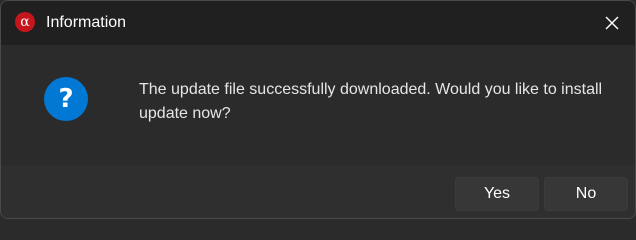 Image resolution: width=636 pixels, height=240 pixels. I want to click on no-button: No, so click(586, 194).